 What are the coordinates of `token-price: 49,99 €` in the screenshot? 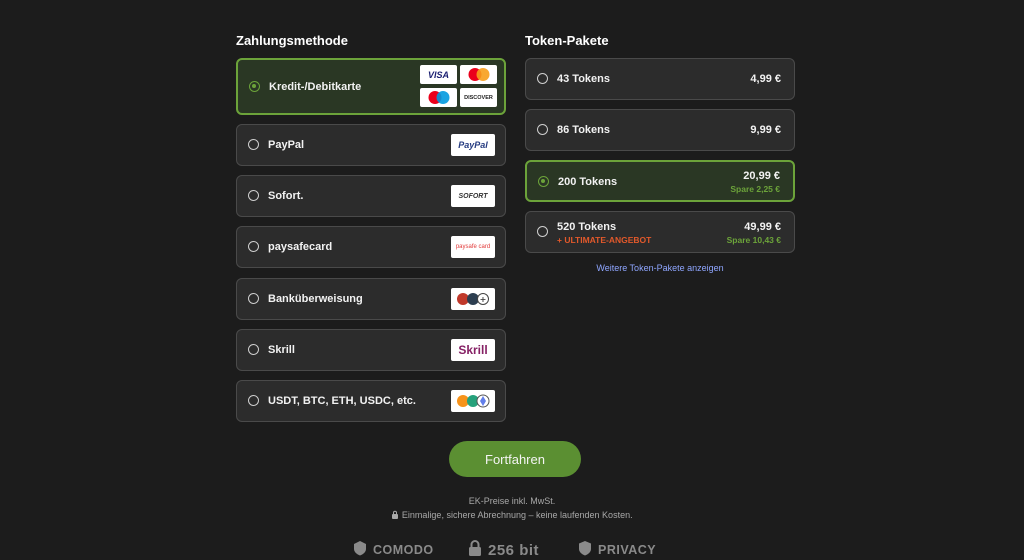 It's located at (762, 227).